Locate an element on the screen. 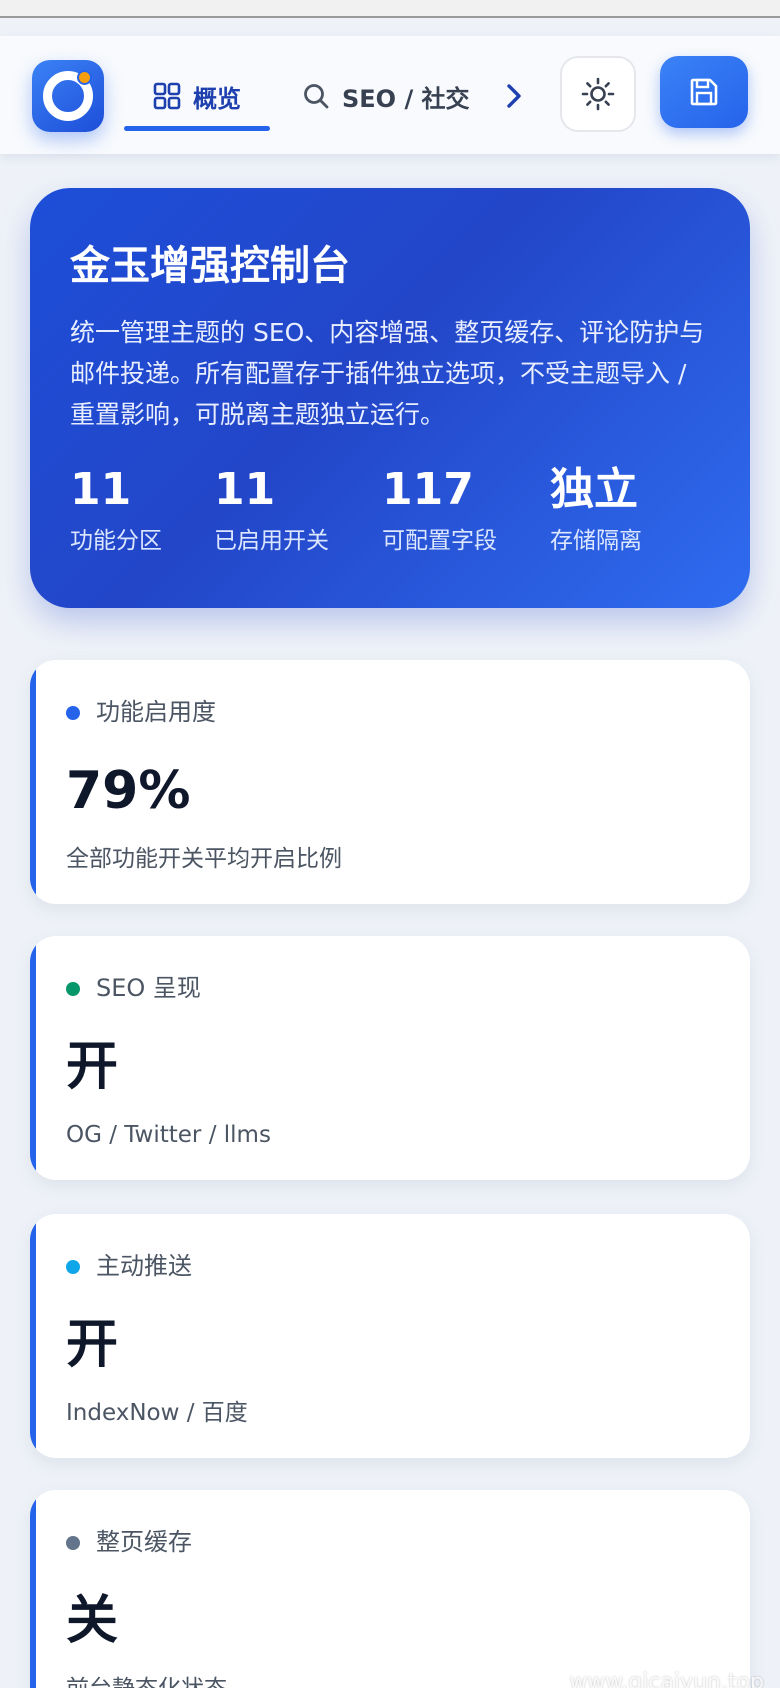  top-navigation-bar: 概览 SEO / 社交 is located at coordinates (390, 95).